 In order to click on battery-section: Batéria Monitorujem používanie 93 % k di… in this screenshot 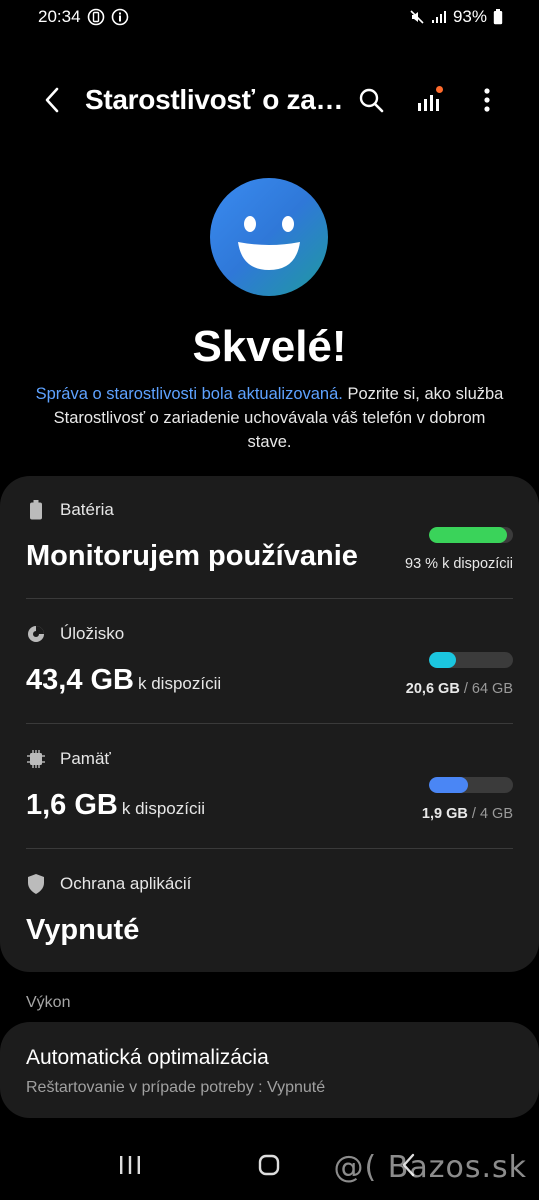, I will do `click(269, 550)`.